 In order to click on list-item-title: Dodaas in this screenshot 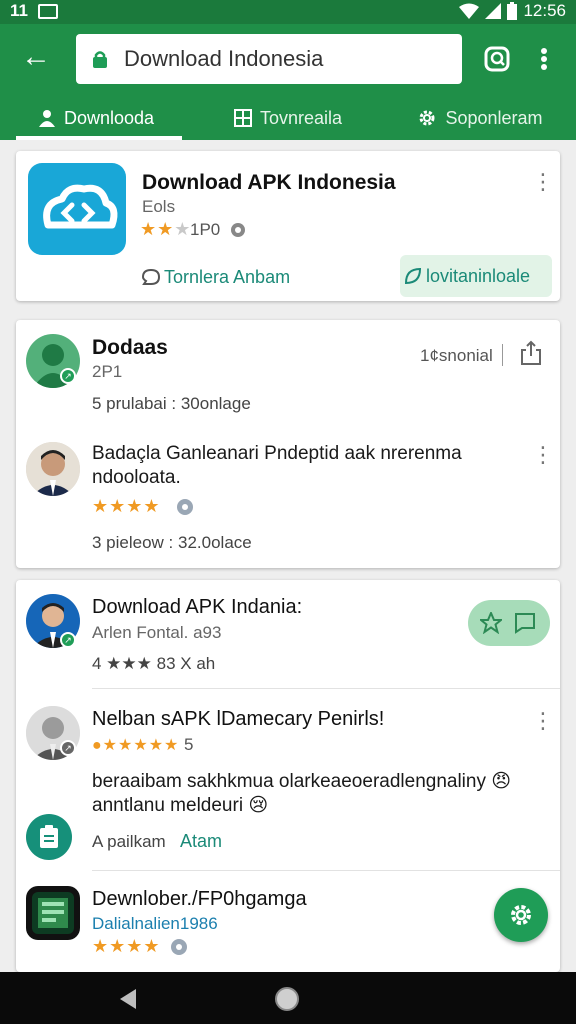, I will do `click(130, 348)`.